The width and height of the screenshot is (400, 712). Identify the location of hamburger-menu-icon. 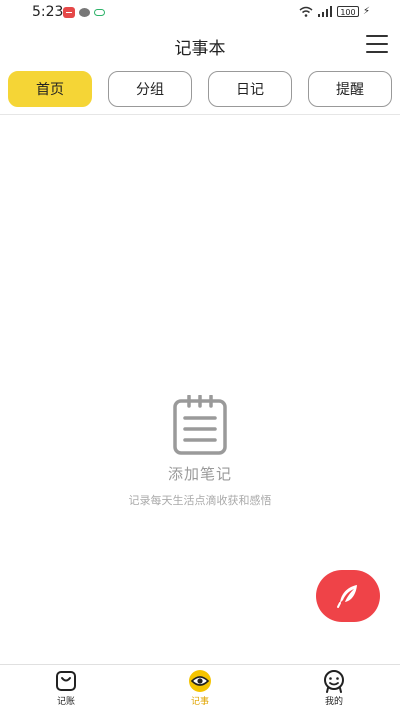
(377, 44).